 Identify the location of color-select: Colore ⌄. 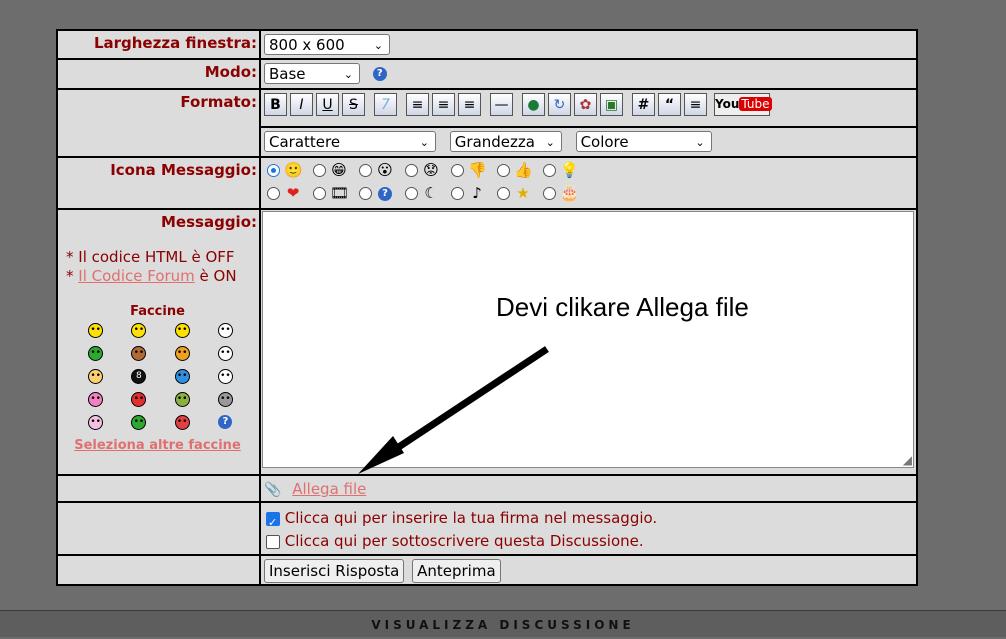
(643, 141).